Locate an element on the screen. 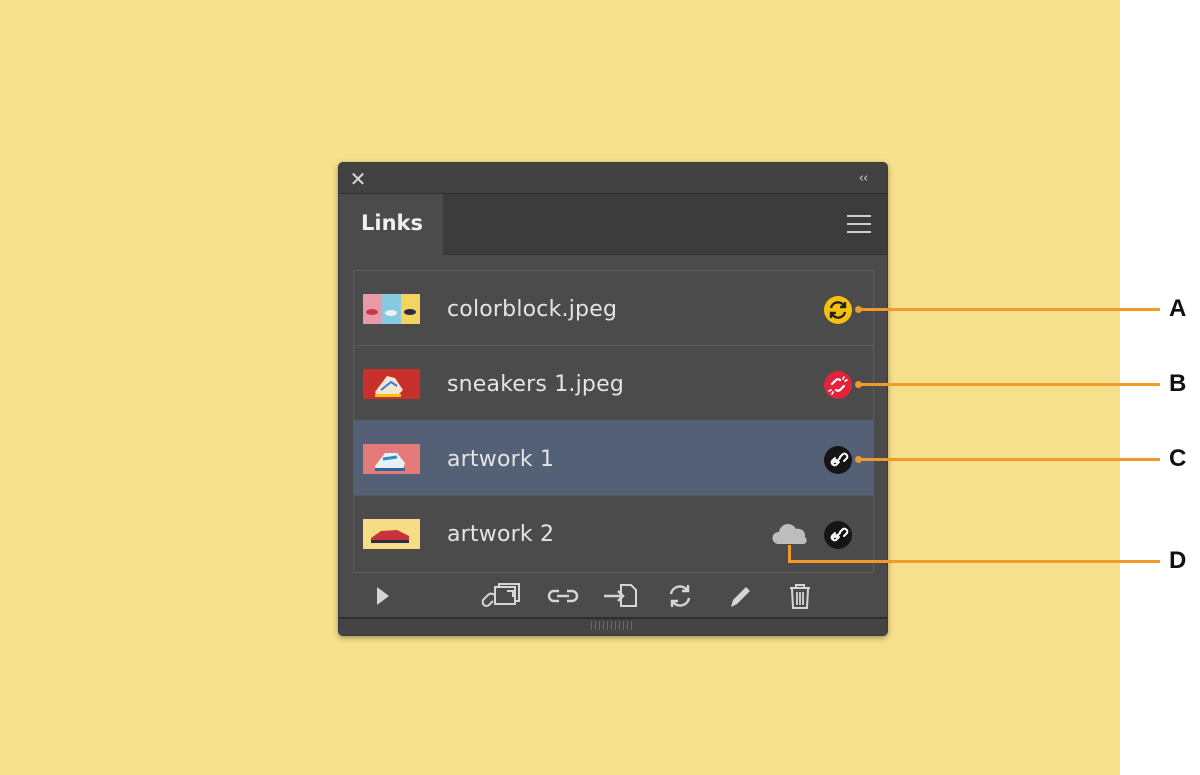  link-name: sneakers 1.jpeg is located at coordinates (535, 384).